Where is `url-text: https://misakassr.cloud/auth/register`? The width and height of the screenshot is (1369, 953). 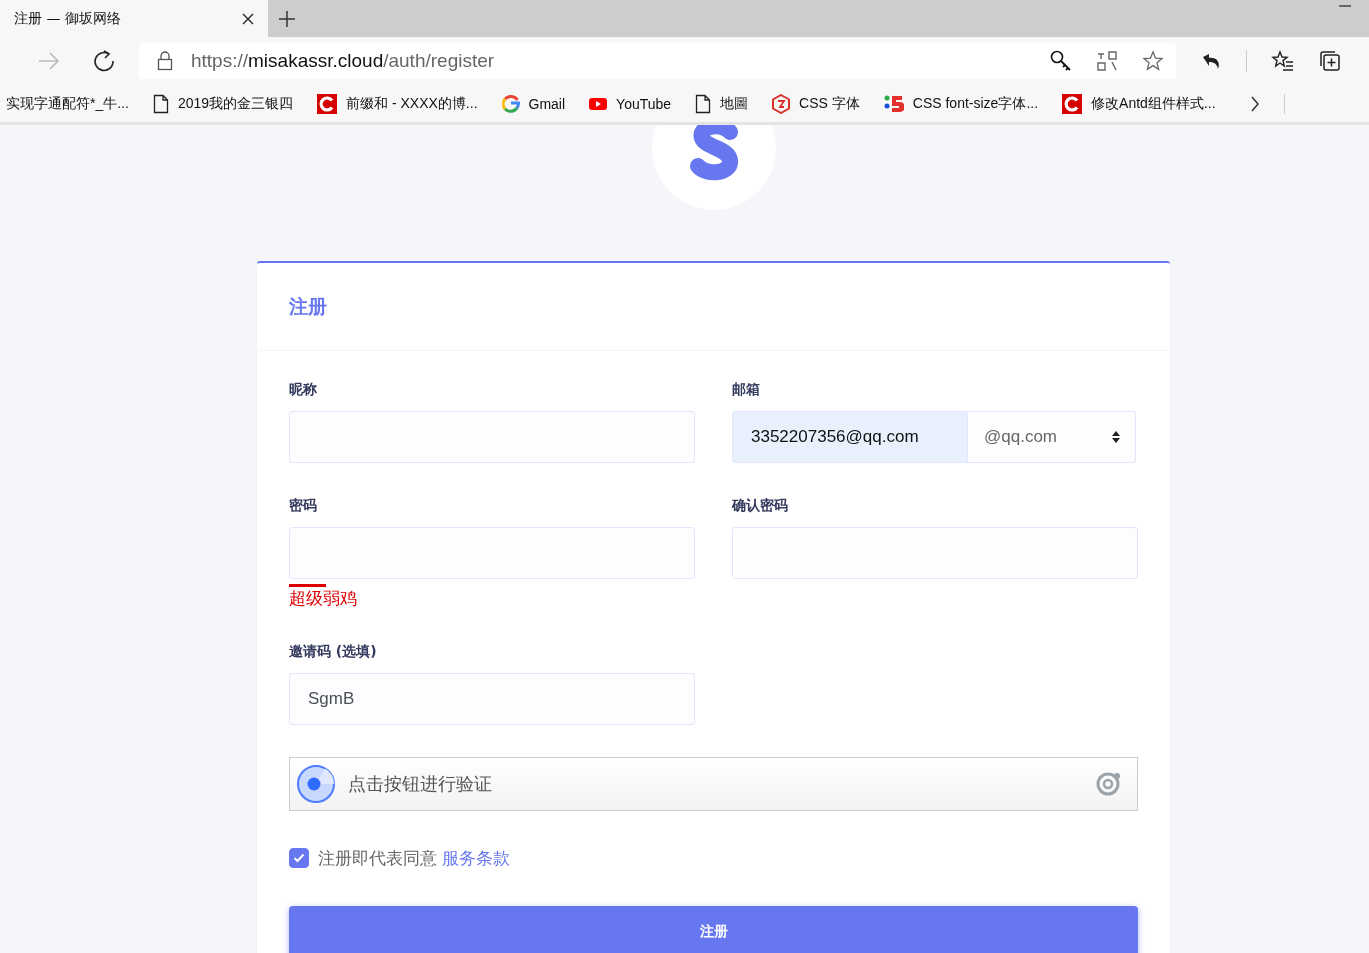
url-text: https://misakassr.cloud/auth/register is located at coordinates (343, 61).